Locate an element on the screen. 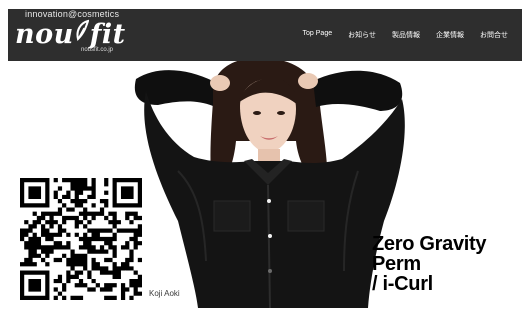 The height and width of the screenshot is (309, 522). logo-text-left: nou is located at coordinates (44, 34).